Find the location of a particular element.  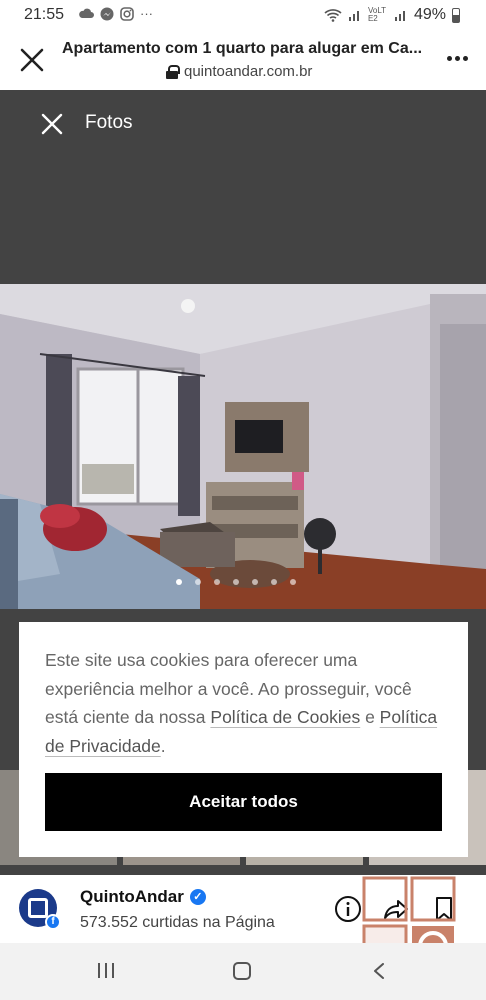

wifi-icon is located at coordinates (333, 15).